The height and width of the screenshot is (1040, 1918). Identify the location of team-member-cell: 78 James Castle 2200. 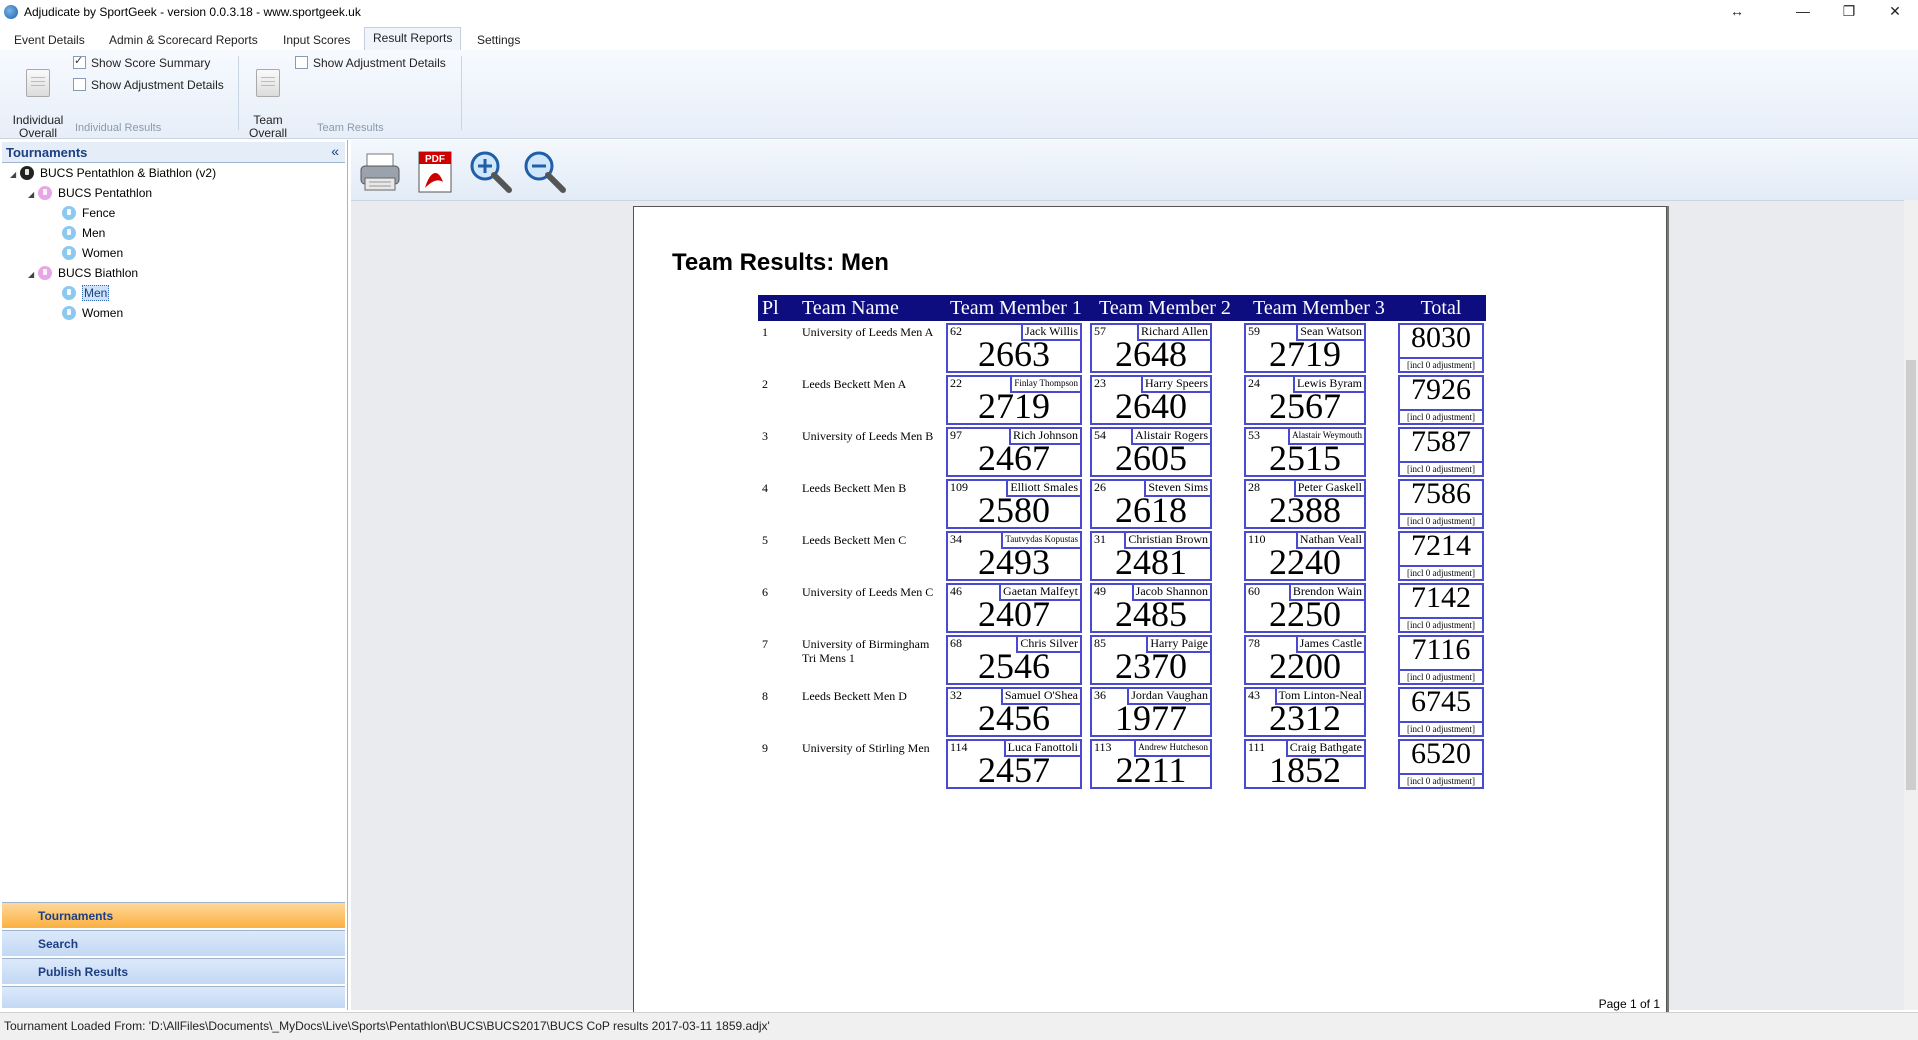
(1319, 659).